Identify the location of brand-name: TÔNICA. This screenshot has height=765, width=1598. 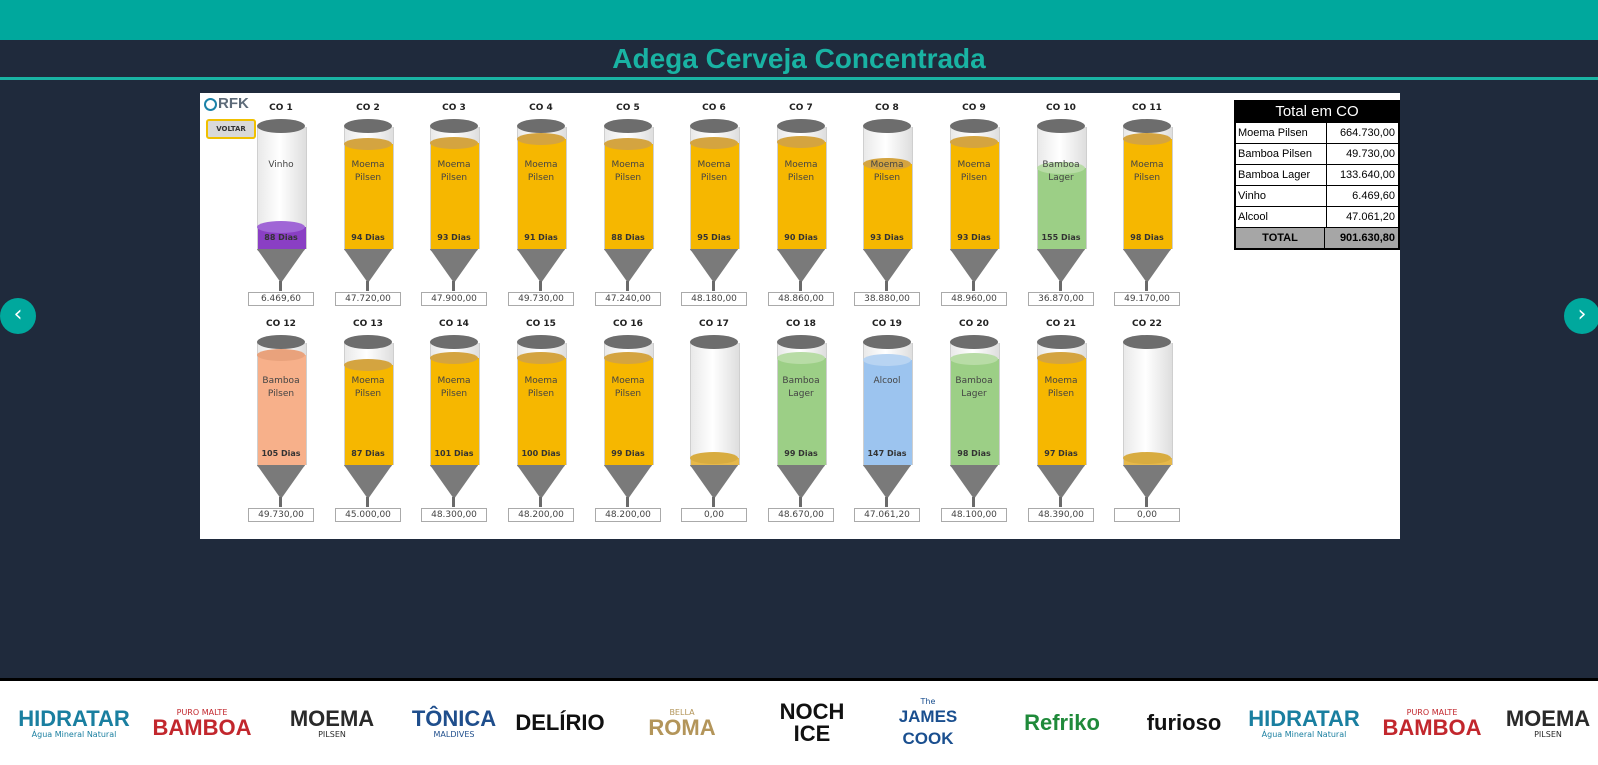
(454, 718).